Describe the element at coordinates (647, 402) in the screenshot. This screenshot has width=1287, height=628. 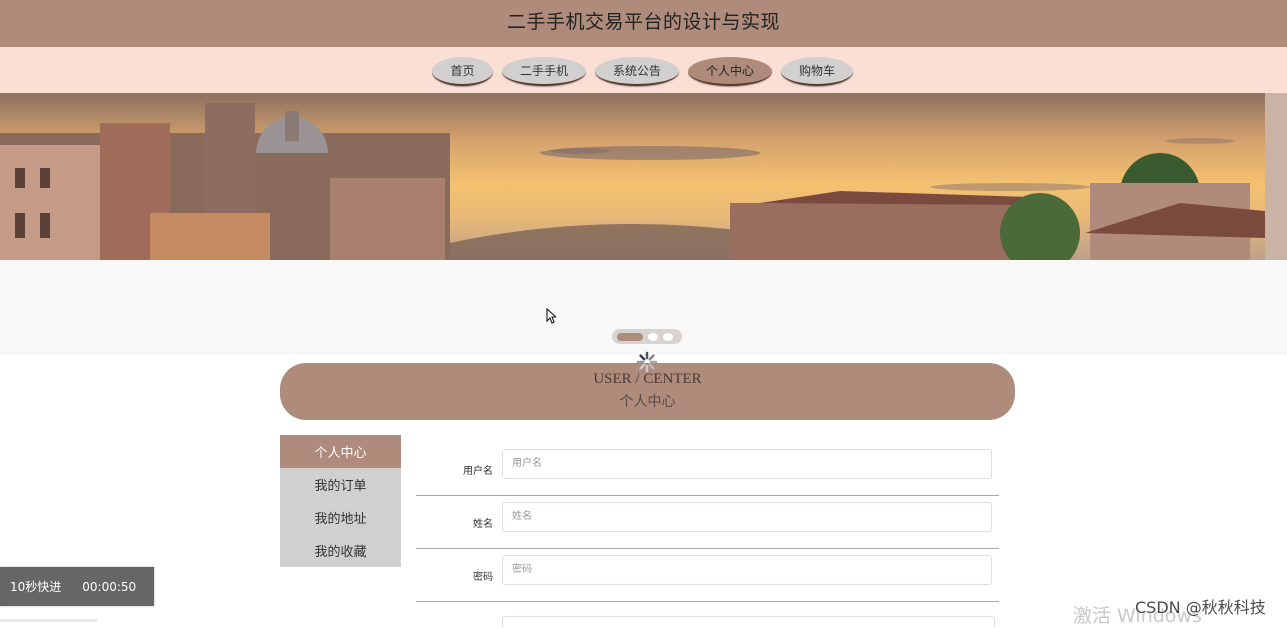
I see `section-title-cn: 个人中心` at that location.